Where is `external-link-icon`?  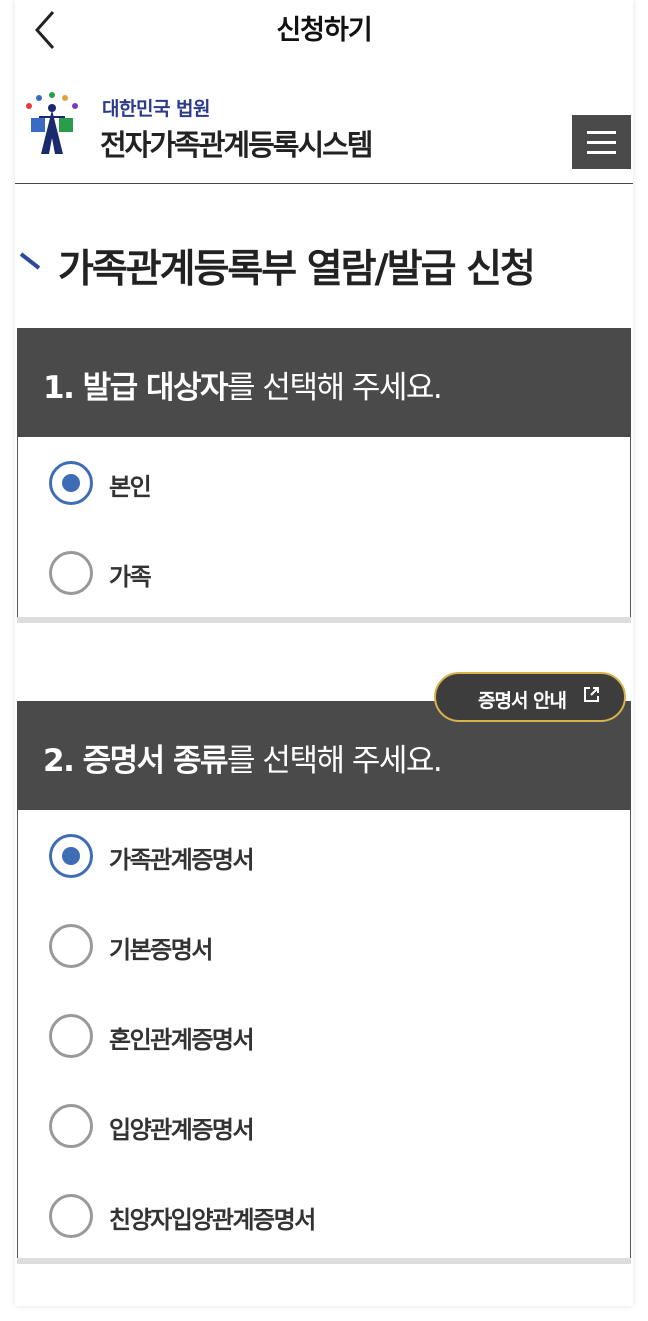
external-link-icon is located at coordinates (591, 694).